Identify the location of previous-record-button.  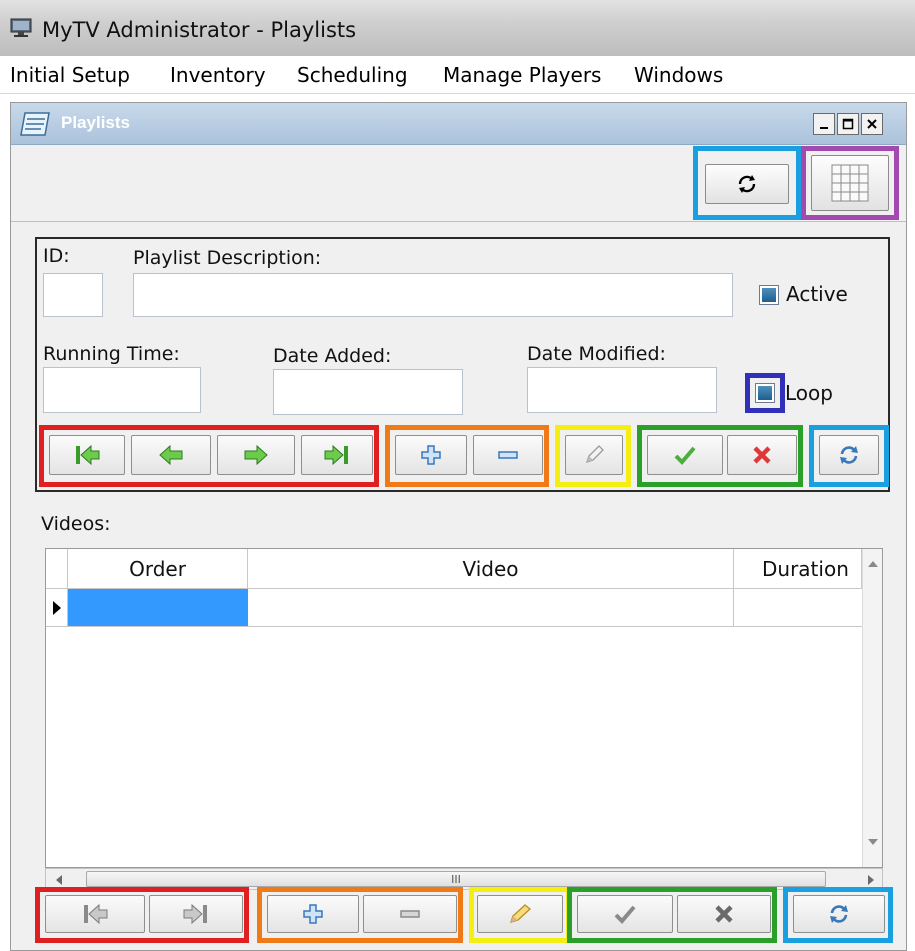
(171, 455).